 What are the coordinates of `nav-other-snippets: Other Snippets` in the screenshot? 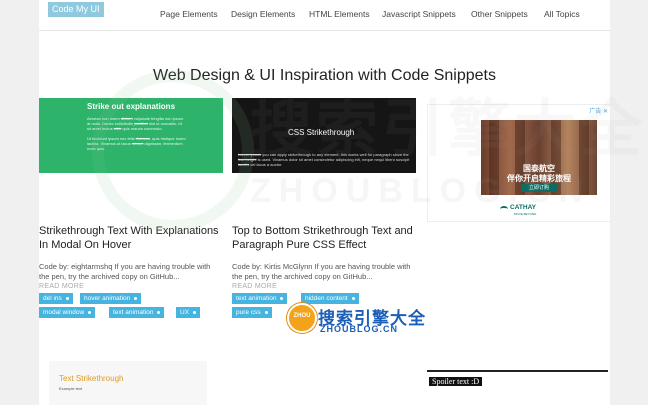 It's located at (499, 14).